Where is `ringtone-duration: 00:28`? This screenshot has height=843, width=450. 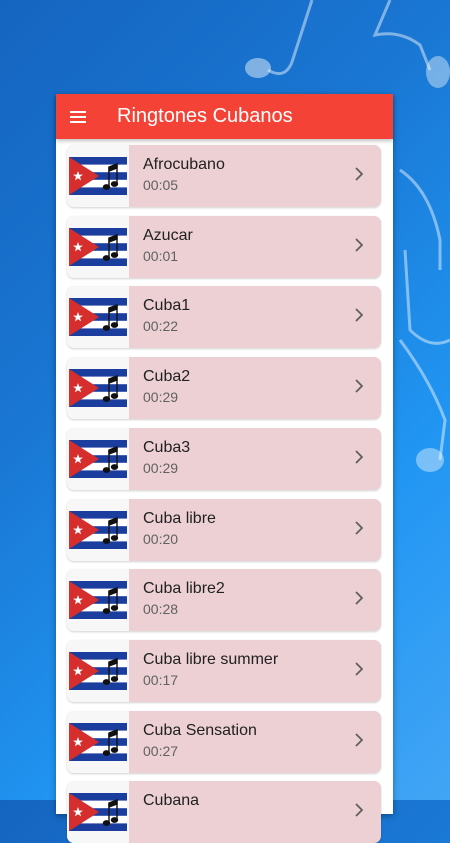 ringtone-duration: 00:28 is located at coordinates (161, 609).